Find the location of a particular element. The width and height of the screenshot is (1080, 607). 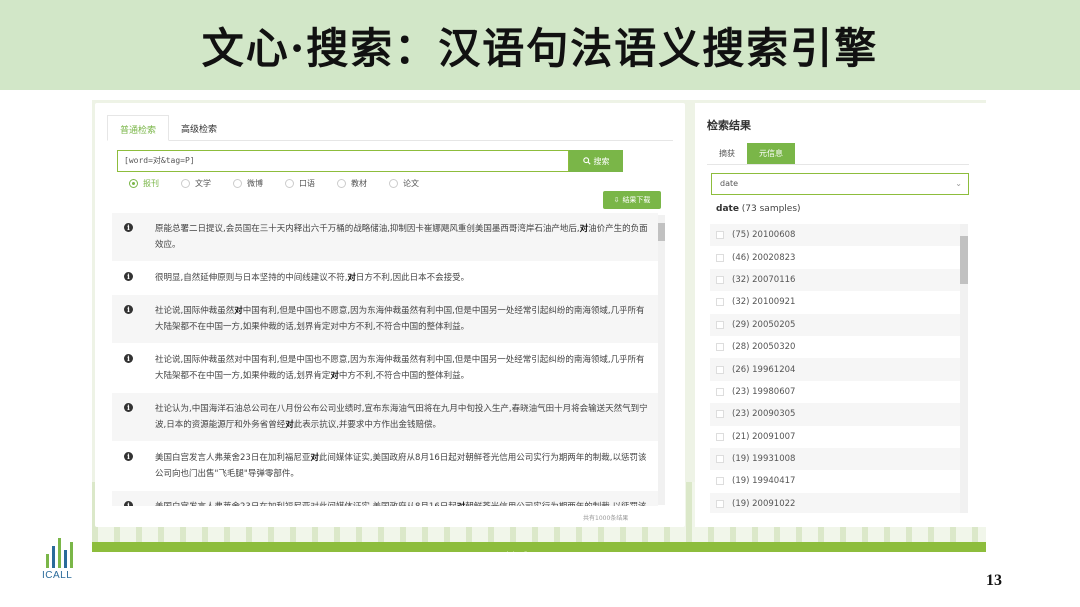

radio-literature: 文学 is located at coordinates (196, 183).